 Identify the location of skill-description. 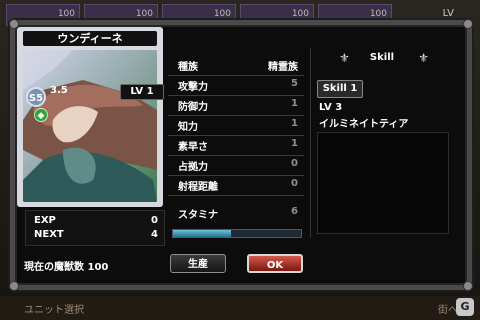
(383, 183).